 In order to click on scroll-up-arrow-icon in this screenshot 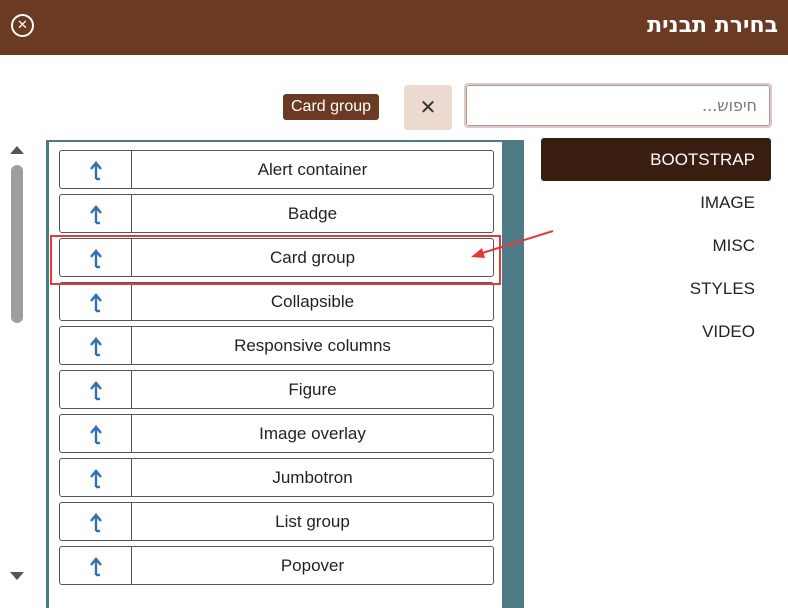, I will do `click(17, 150)`.